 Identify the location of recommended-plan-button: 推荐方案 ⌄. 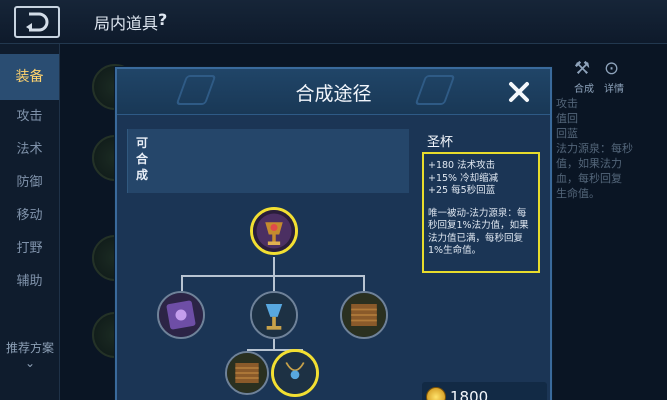
(30, 354).